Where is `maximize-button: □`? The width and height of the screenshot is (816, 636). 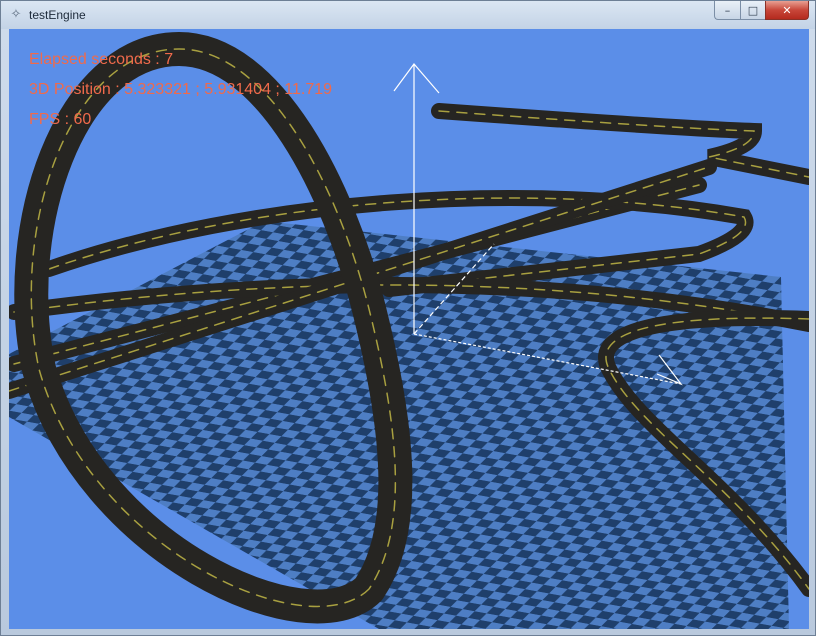 maximize-button: □ is located at coordinates (752, 10).